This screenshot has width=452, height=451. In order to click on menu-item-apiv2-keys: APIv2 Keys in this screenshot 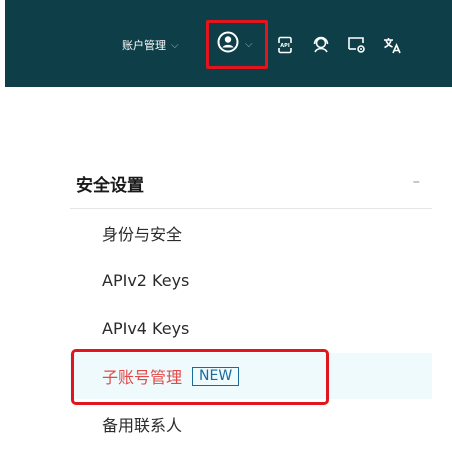, I will do `click(251, 280)`.